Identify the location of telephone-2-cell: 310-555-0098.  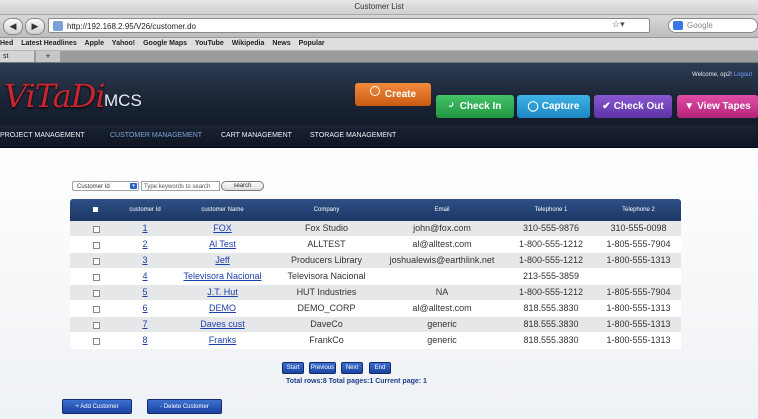
(638, 228).